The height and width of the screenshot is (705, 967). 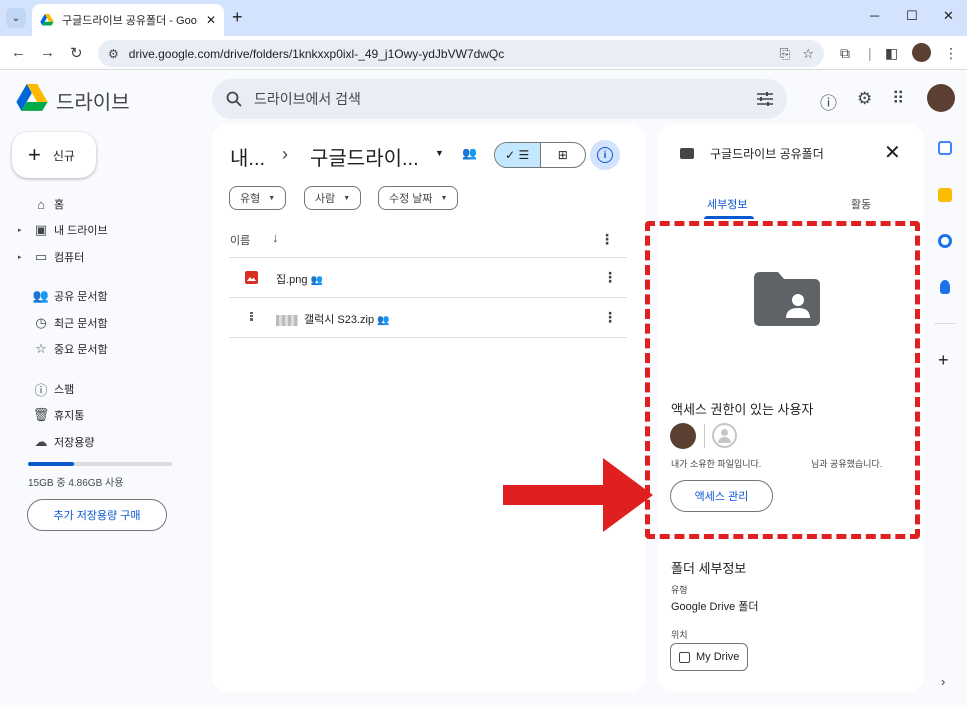 What do you see at coordinates (767, 154) in the screenshot?
I see `details-title-text: 구글드라이브 공유폴더` at bounding box center [767, 154].